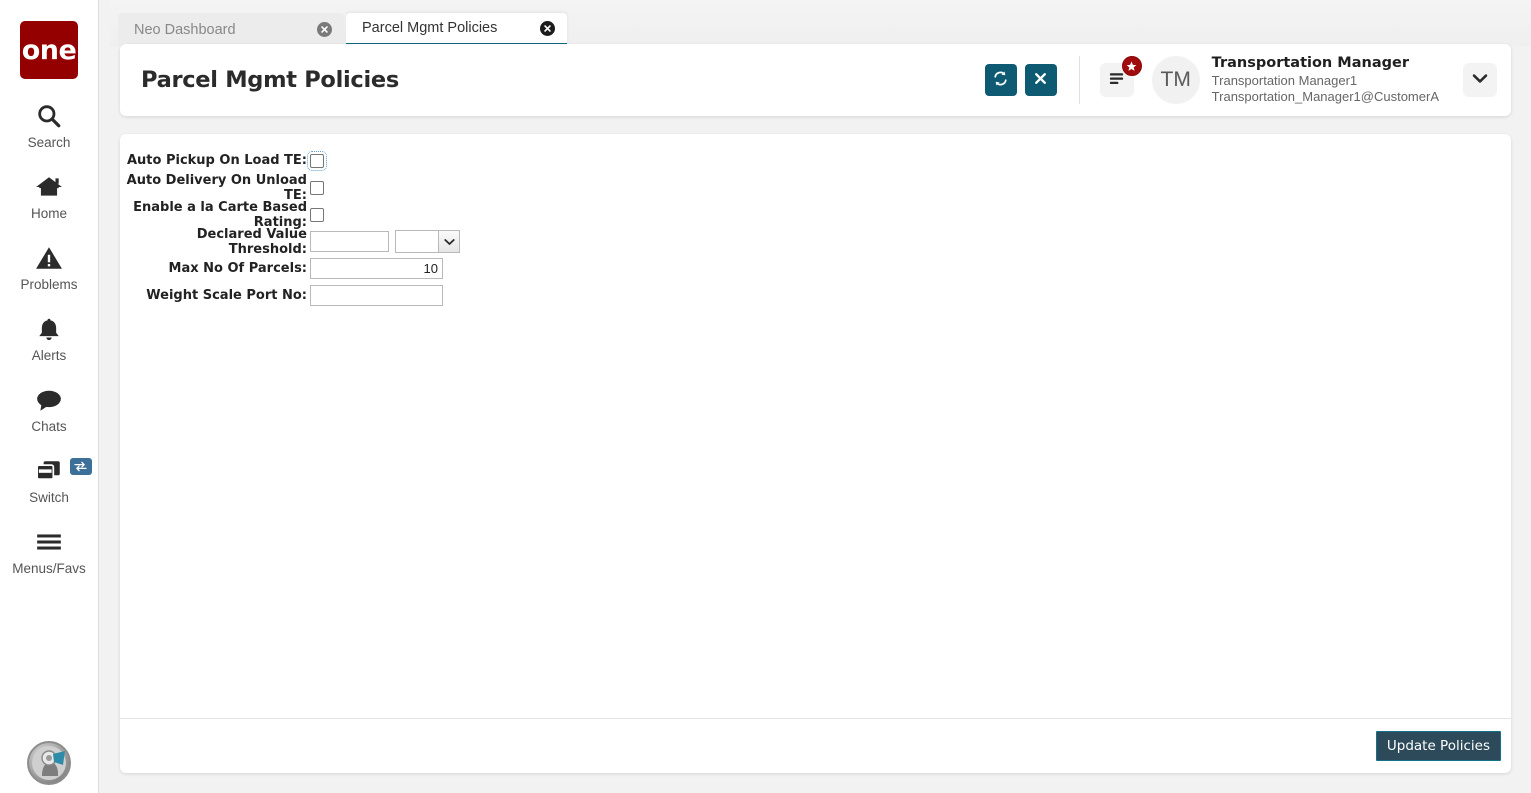  I want to click on refresh-button, so click(1000, 80).